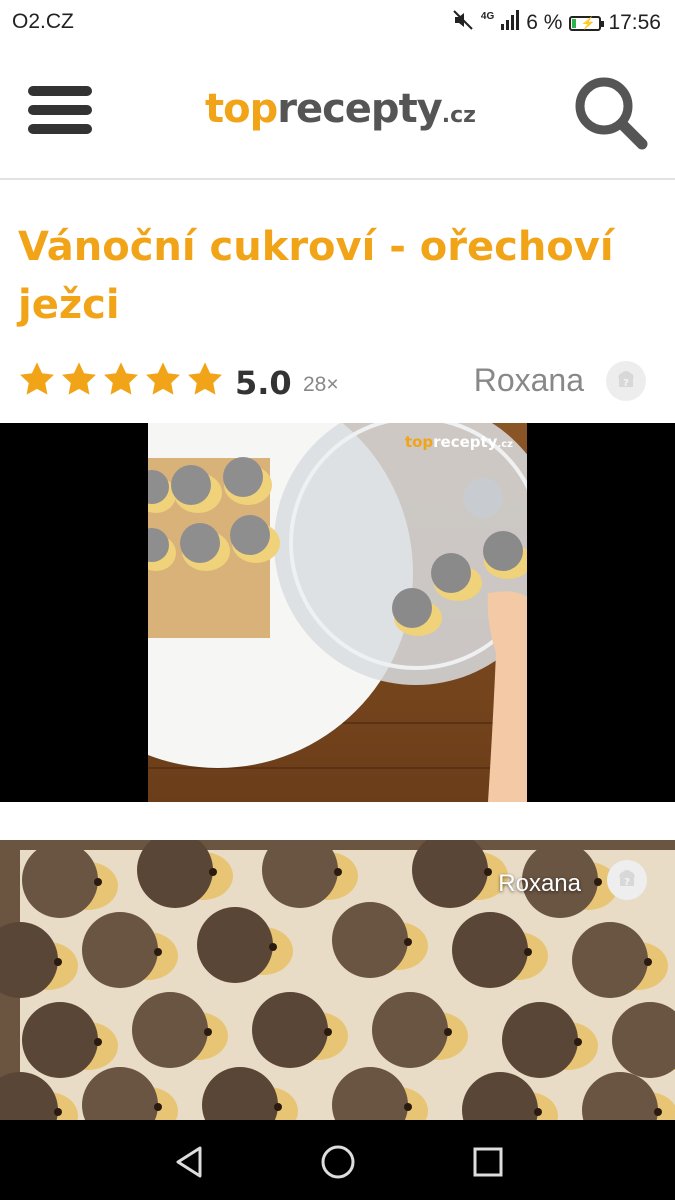 The height and width of the screenshot is (1200, 675). Describe the element at coordinates (505, 444) in the screenshot. I see `watermark-cz: .cz` at that location.